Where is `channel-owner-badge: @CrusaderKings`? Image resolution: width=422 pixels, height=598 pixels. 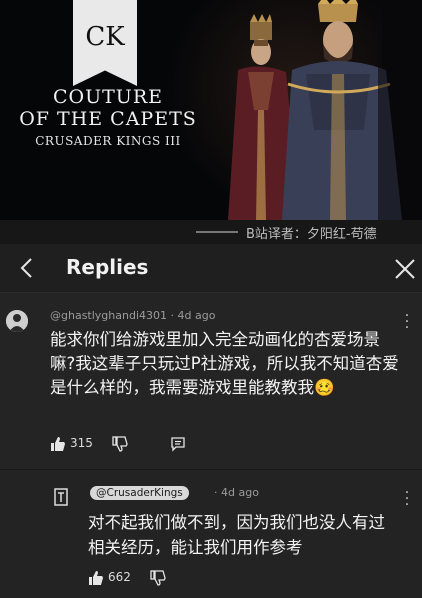
channel-owner-badge: @CrusaderKings is located at coordinates (139, 493).